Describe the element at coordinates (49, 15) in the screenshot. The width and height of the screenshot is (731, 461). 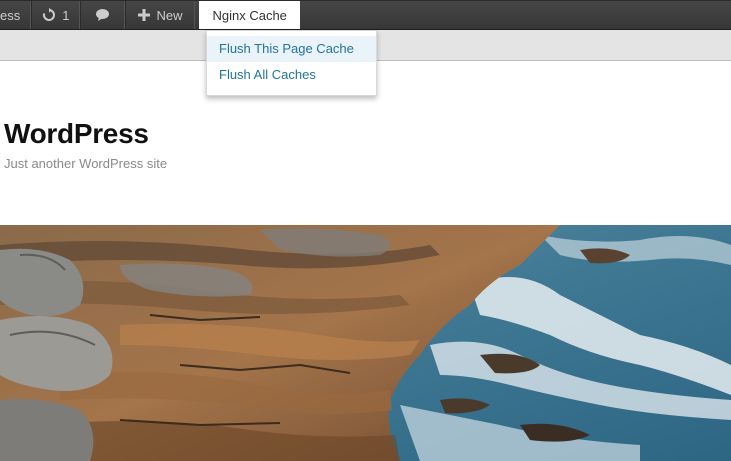
I see `refresh-icon` at that location.